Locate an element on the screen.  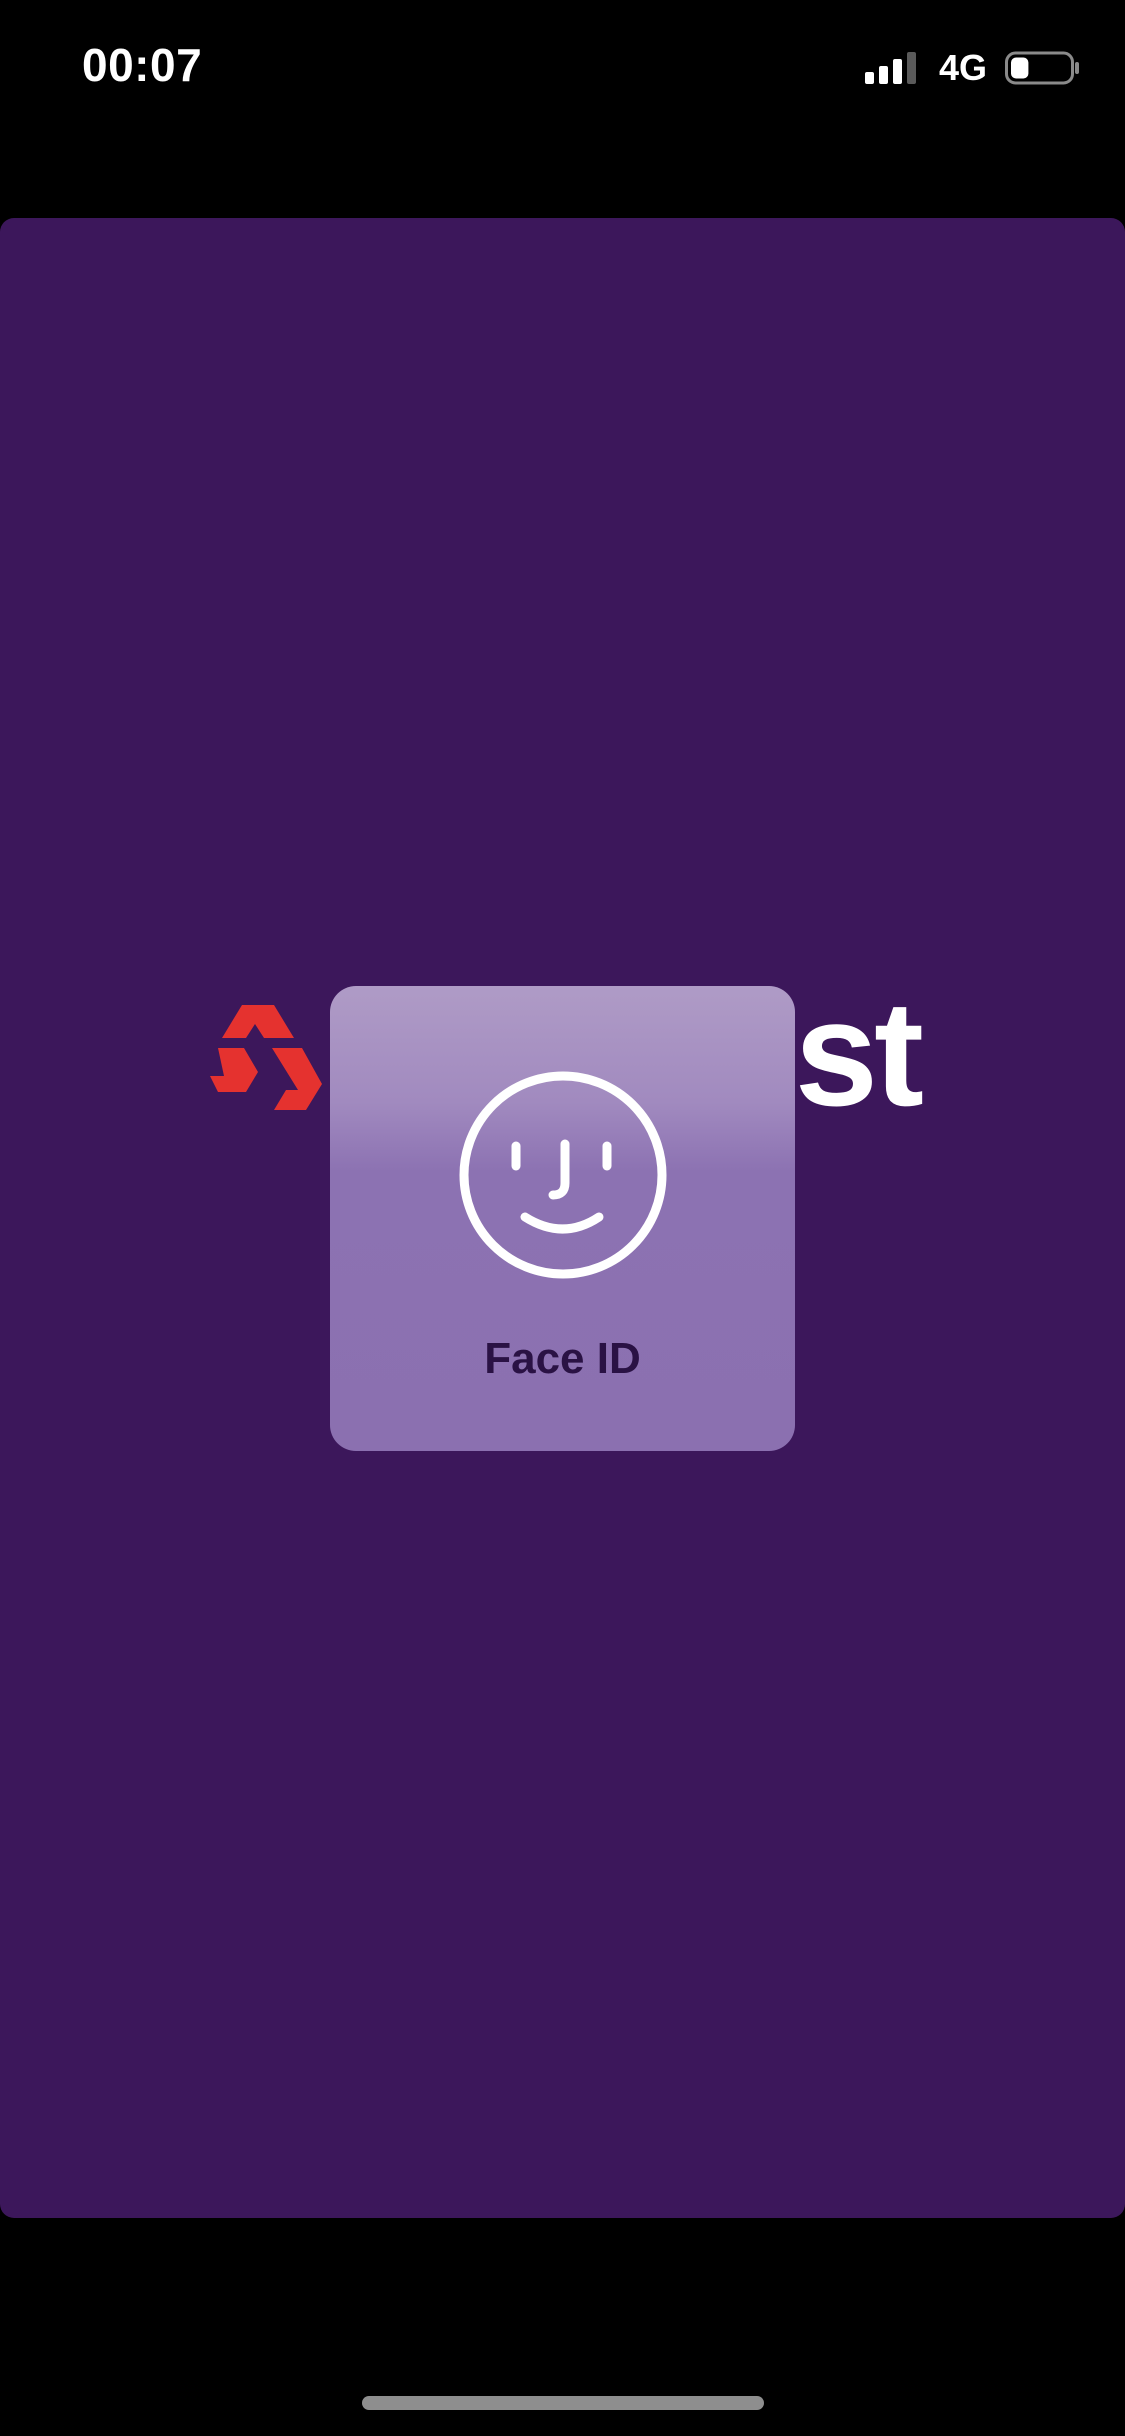
status-indicators: 4G is located at coordinates (972, 67).